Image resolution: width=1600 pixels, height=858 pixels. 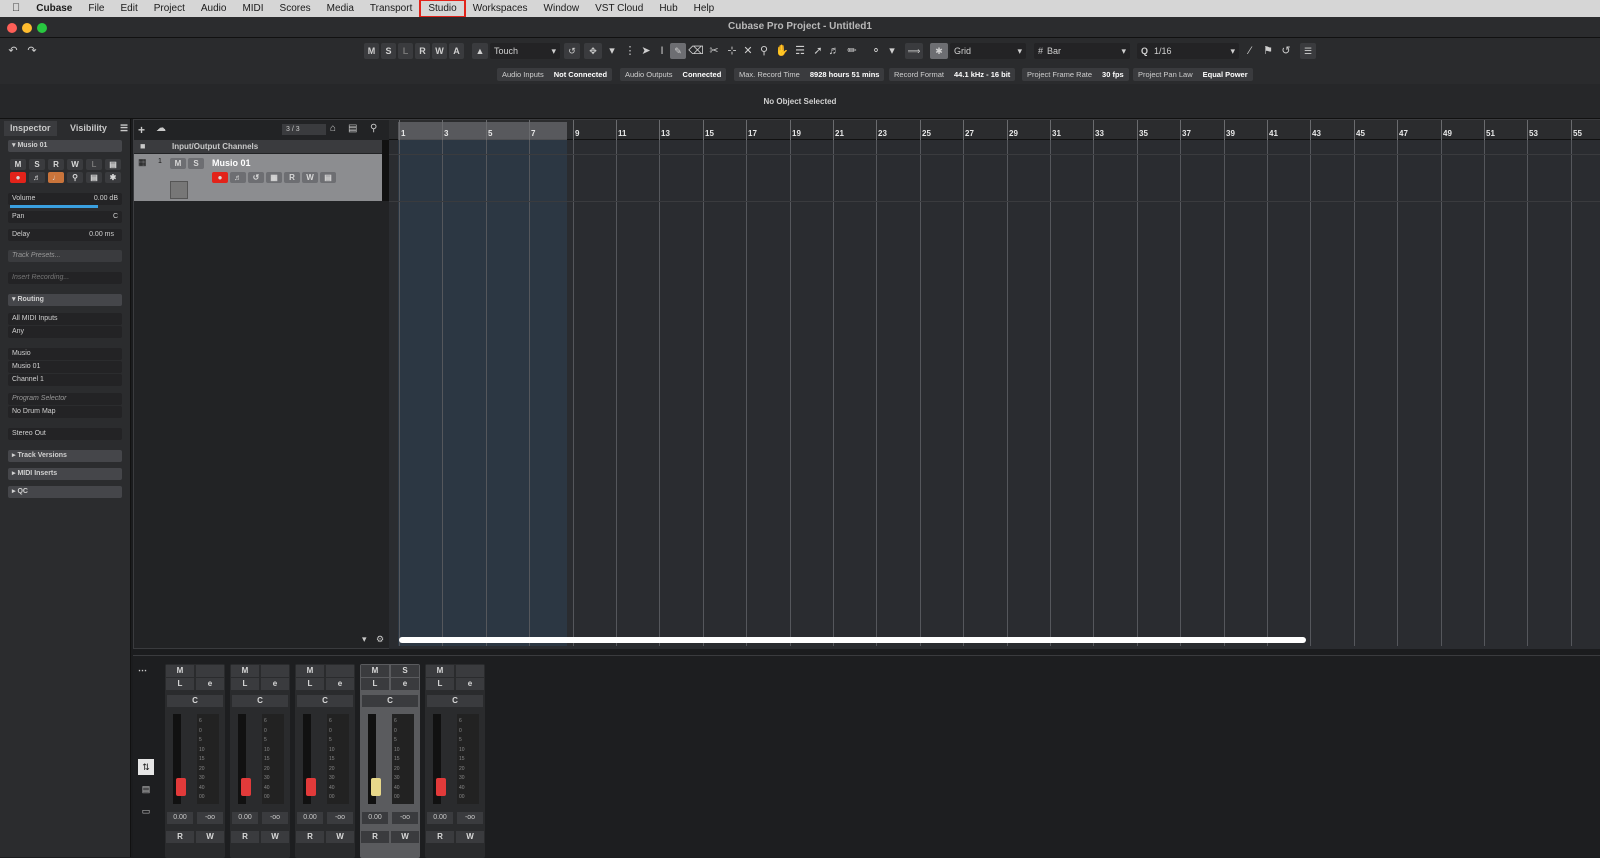 What do you see at coordinates (65, 146) in the screenshot?
I see `inspector-track-name: ▾ Musio 01` at bounding box center [65, 146].